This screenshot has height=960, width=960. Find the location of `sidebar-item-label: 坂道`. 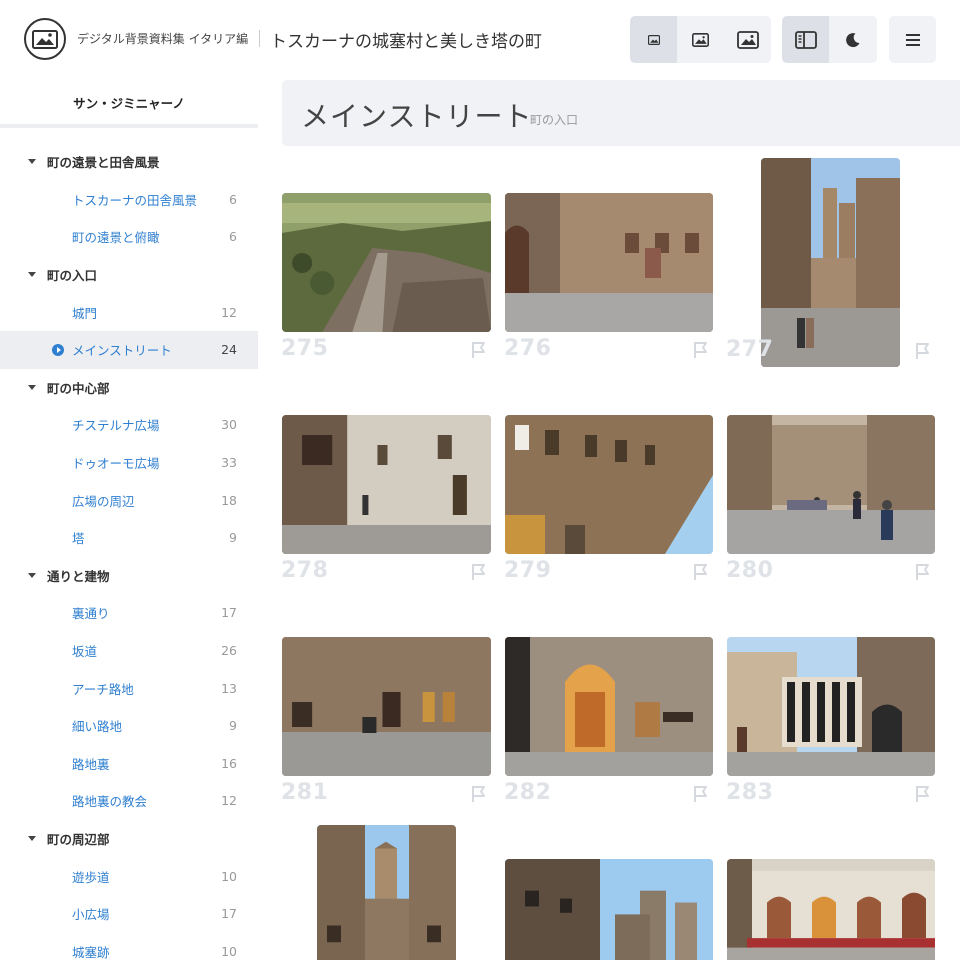

sidebar-item-label: 坂道 is located at coordinates (85, 652).